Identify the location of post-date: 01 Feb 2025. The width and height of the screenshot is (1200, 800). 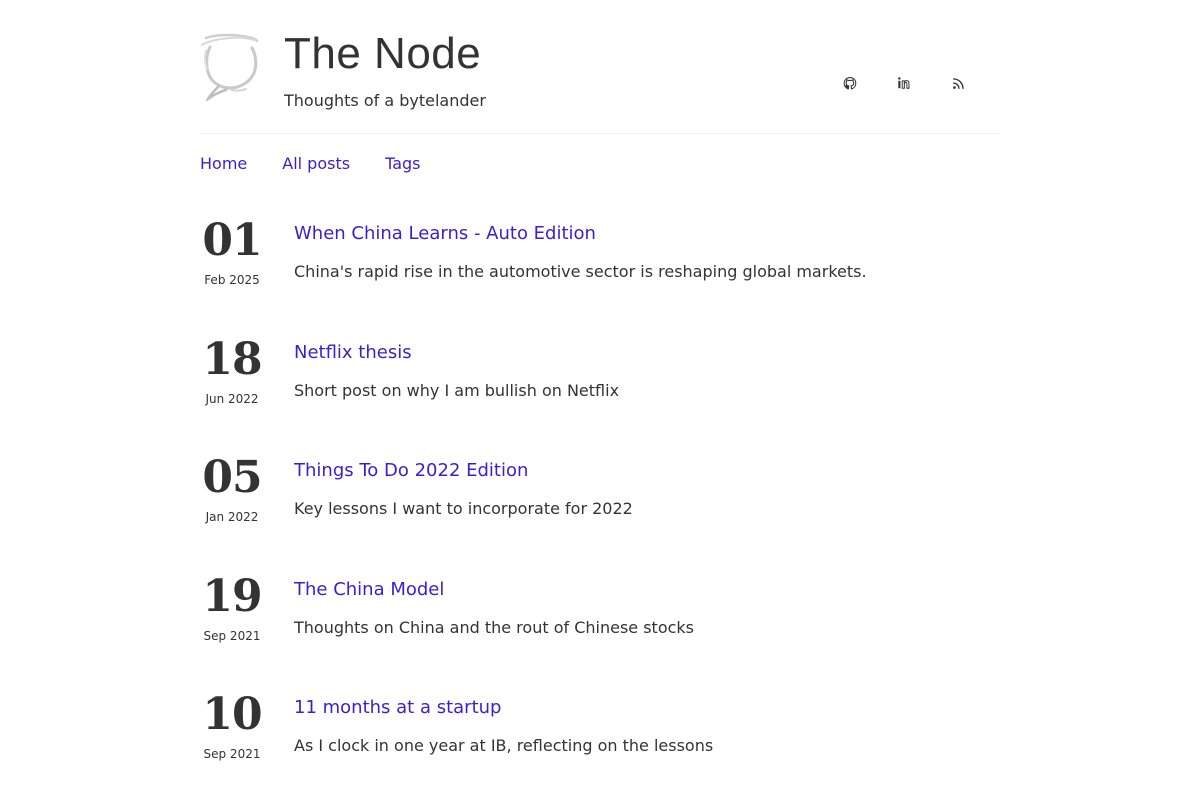
(232, 252).